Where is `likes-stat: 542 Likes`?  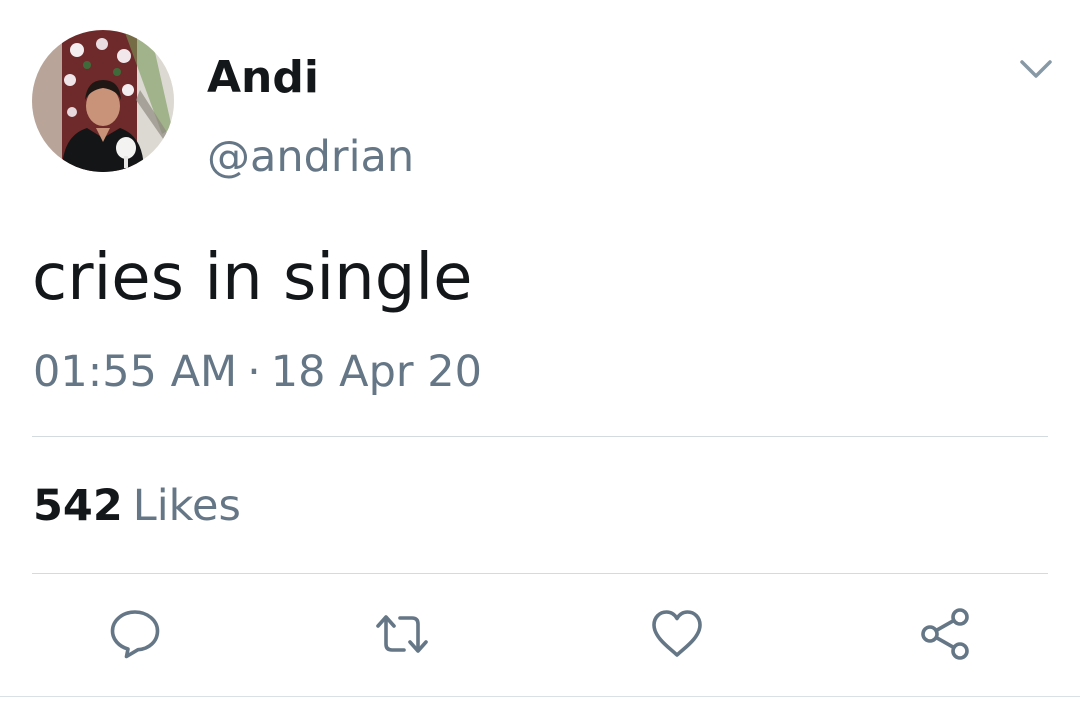 likes-stat: 542 Likes is located at coordinates (137, 506).